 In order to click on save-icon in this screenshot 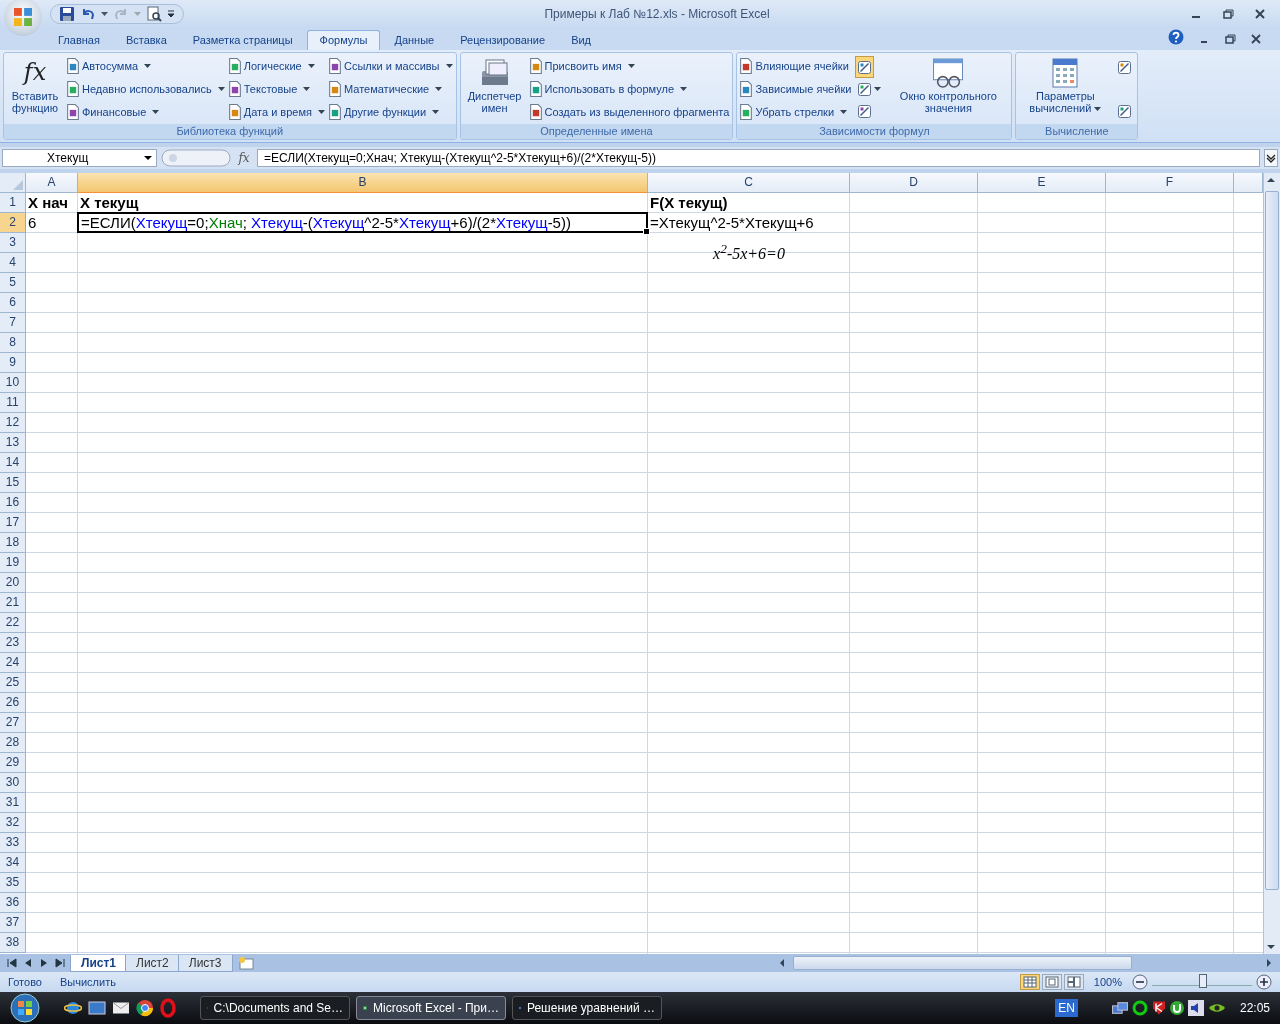, I will do `click(67, 14)`.